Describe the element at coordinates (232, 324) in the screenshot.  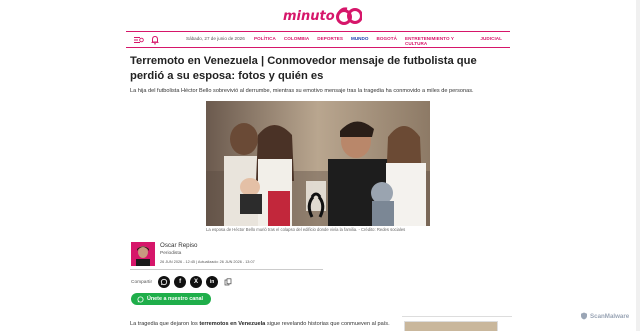
I see `body-link-terremotos: terremotos en Venezuela` at that location.